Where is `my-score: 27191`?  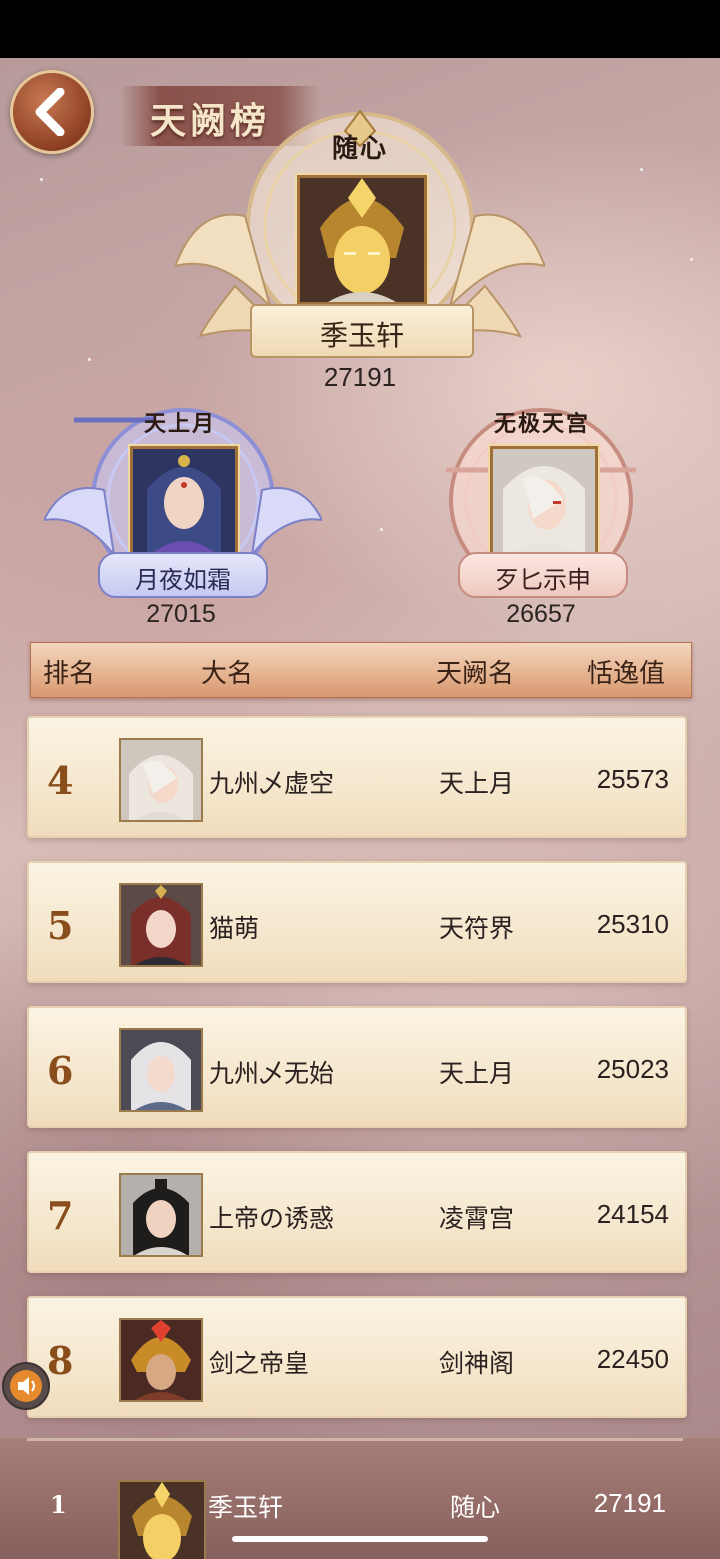
my-score: 27191 is located at coordinates (629, 1503).